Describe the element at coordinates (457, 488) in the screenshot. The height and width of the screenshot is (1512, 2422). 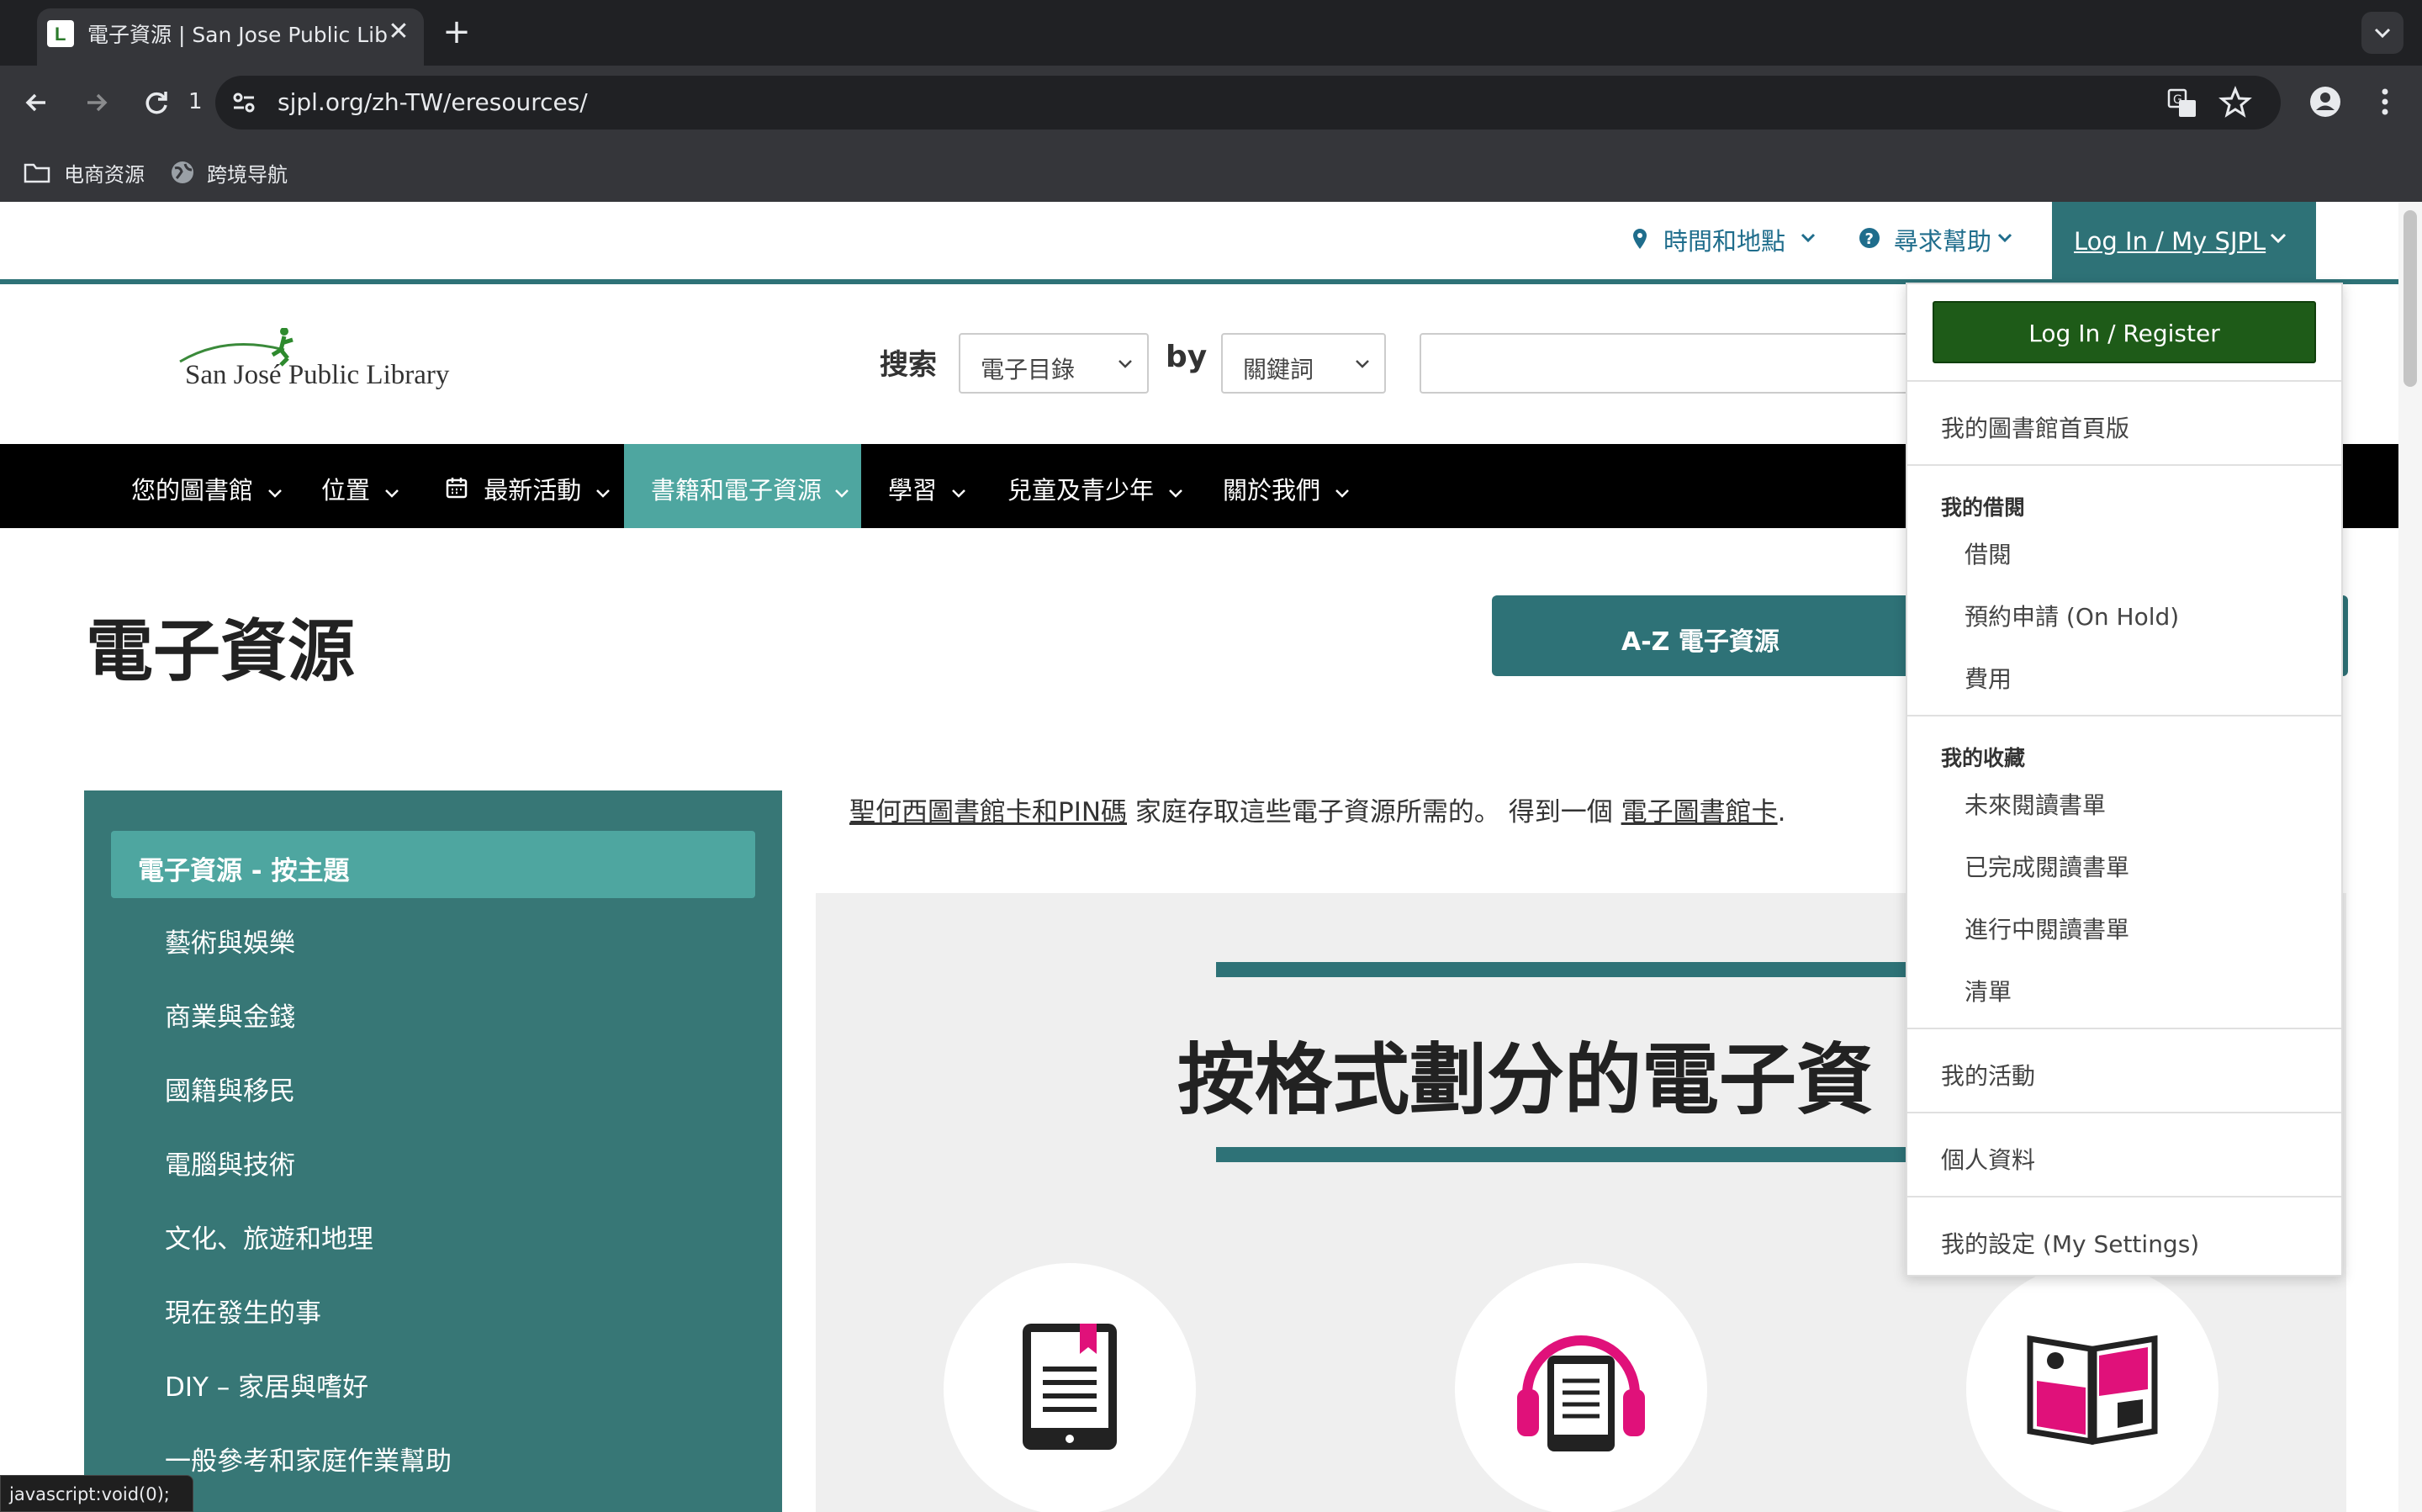
I see `calendar-icon` at that location.